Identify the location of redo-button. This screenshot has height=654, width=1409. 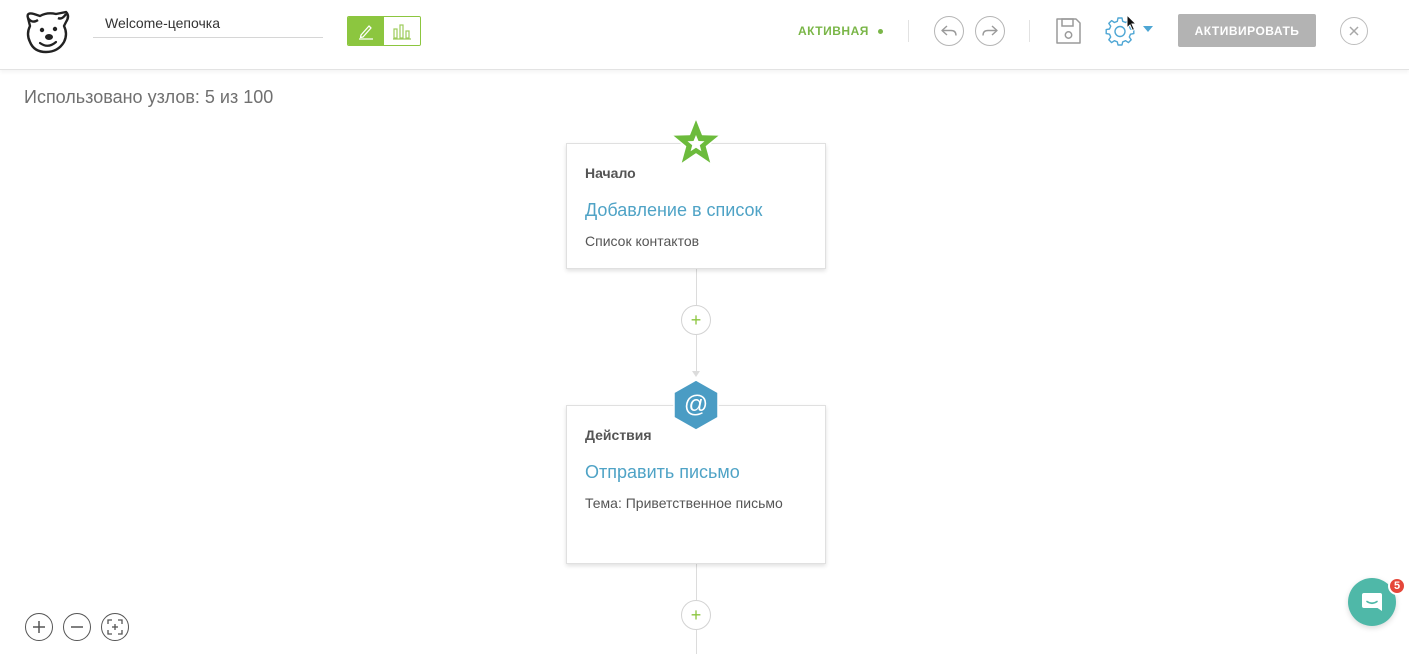
(990, 31).